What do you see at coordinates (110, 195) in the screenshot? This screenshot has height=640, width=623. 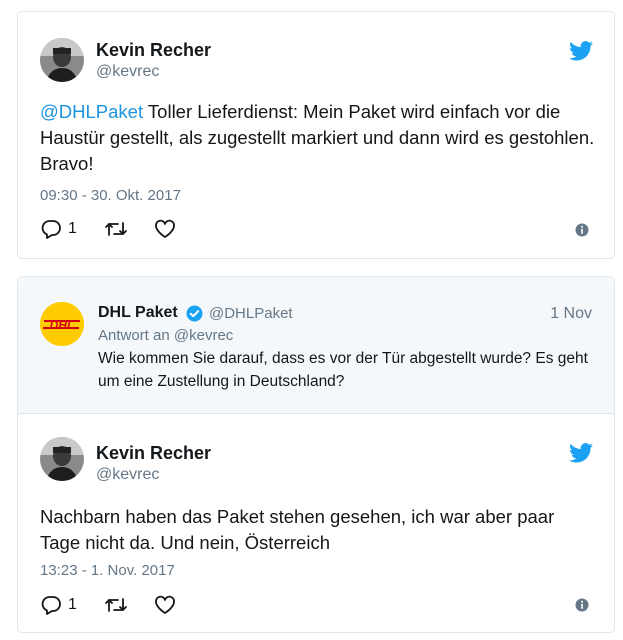 I see `timestamp: 09:30 - 30. Okt. 2017` at bounding box center [110, 195].